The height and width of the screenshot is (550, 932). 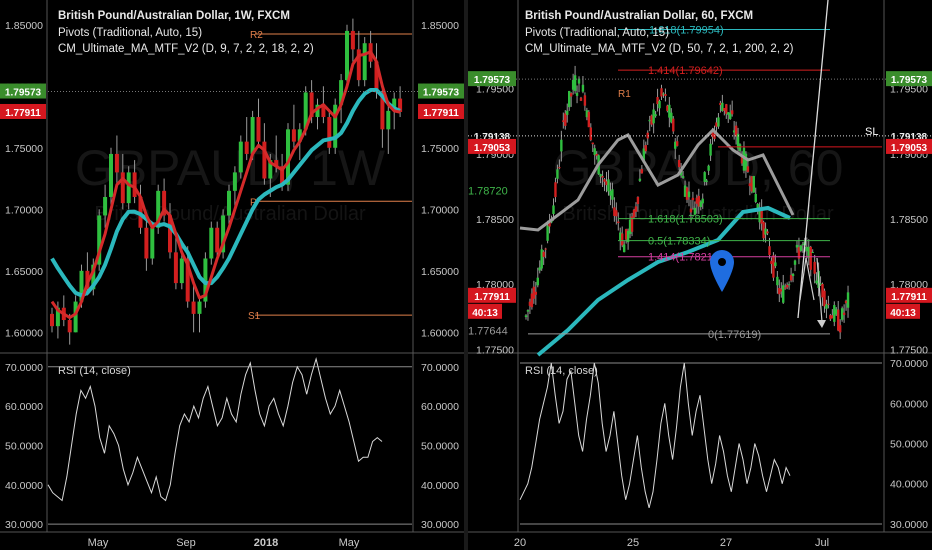 I want to click on fib-label: 0.5(1.78334), so click(x=679, y=242).